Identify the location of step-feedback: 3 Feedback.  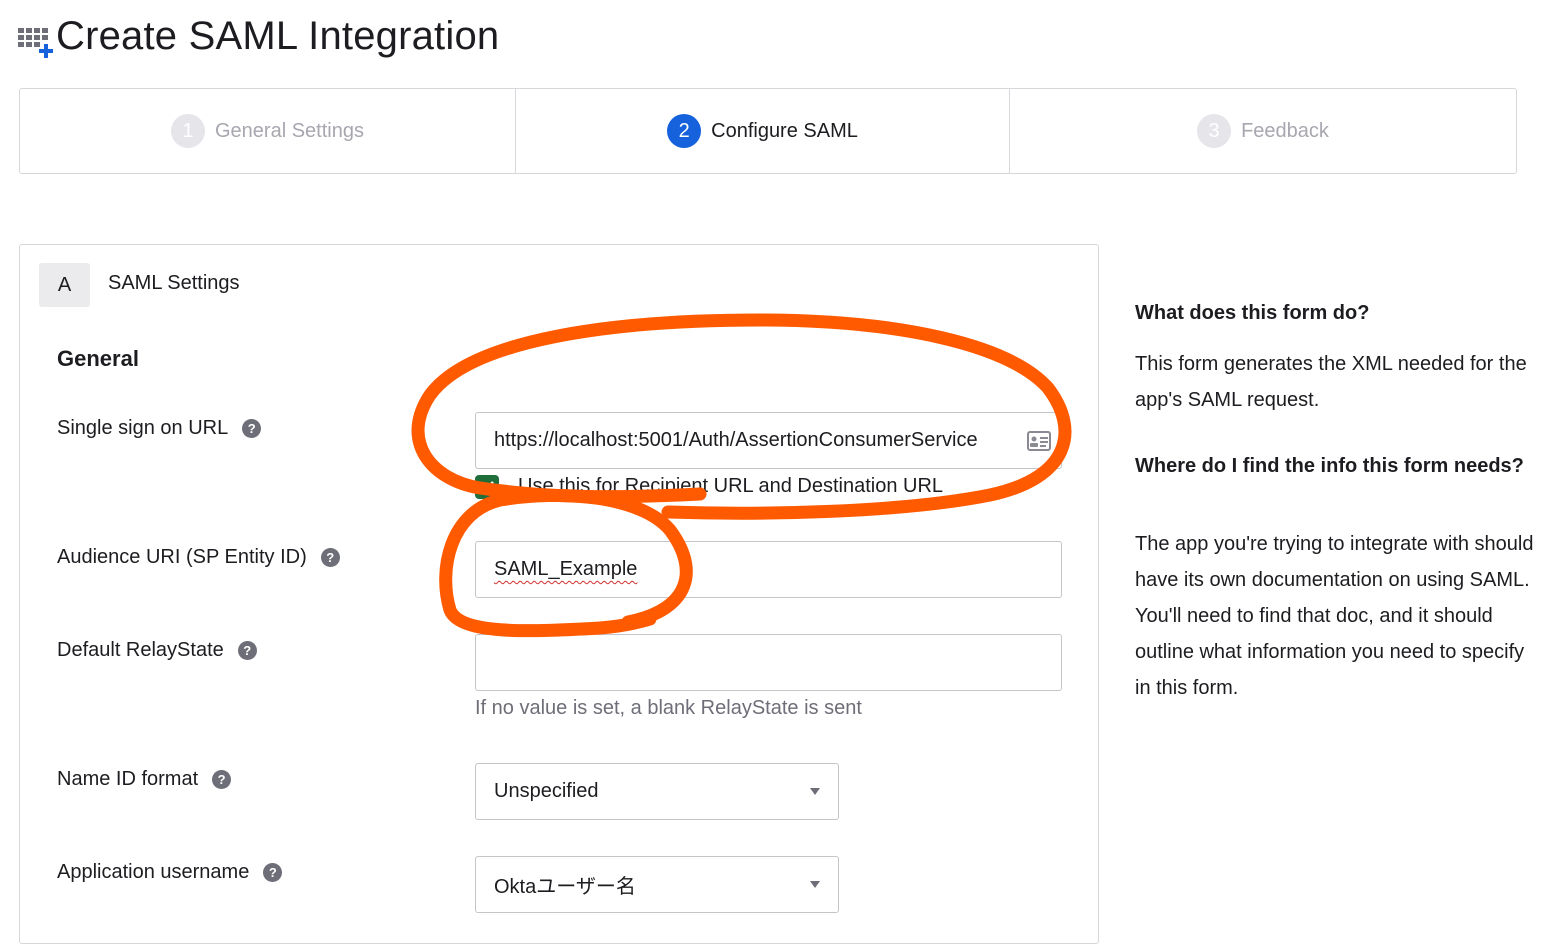
(1262, 131).